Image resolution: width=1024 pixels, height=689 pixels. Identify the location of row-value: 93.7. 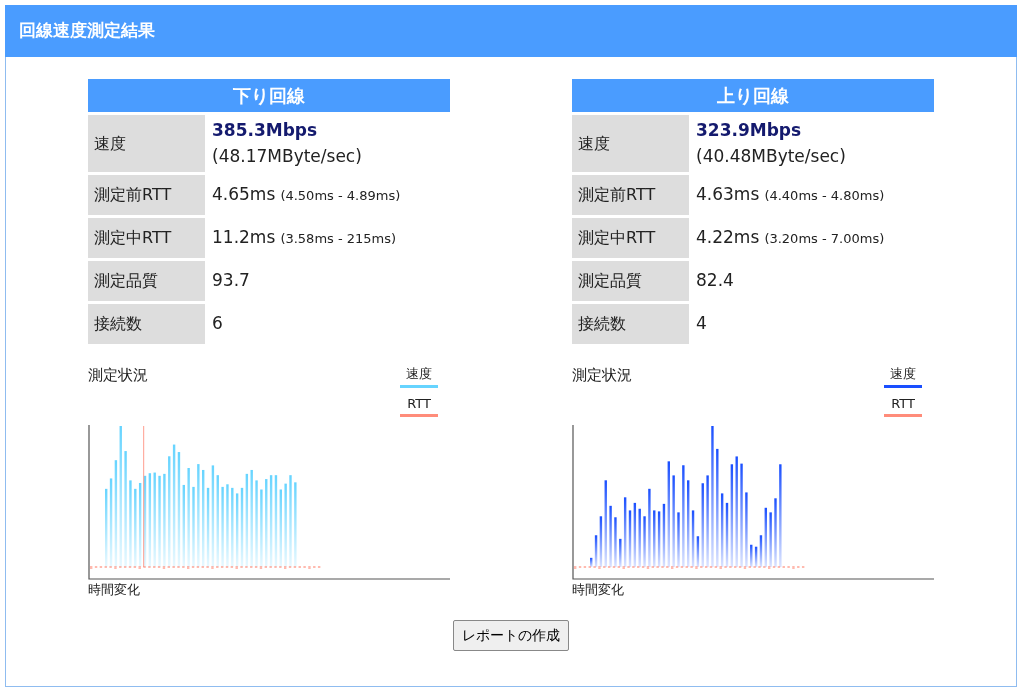
(231, 281).